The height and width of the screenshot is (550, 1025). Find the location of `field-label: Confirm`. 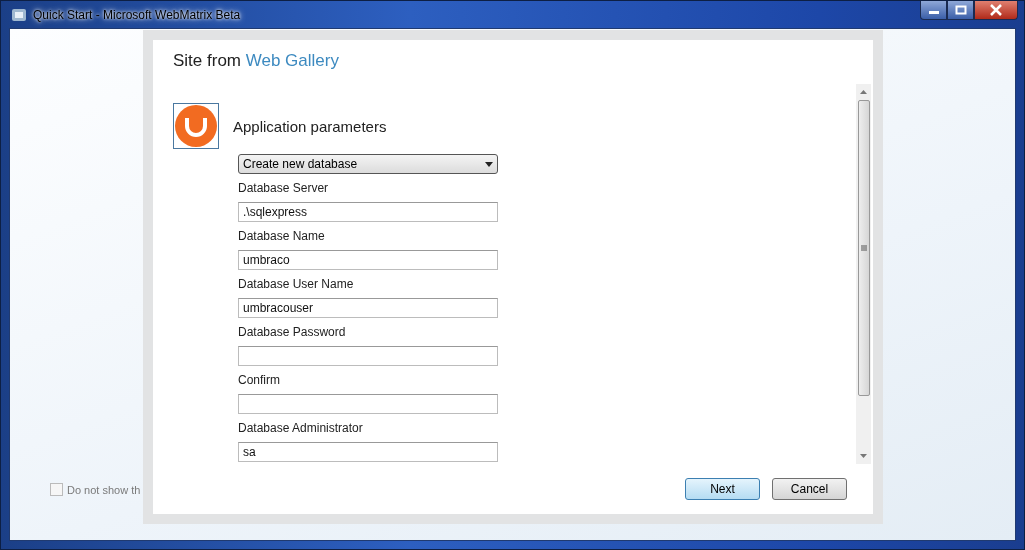

field-label: Confirm is located at coordinates (259, 381).